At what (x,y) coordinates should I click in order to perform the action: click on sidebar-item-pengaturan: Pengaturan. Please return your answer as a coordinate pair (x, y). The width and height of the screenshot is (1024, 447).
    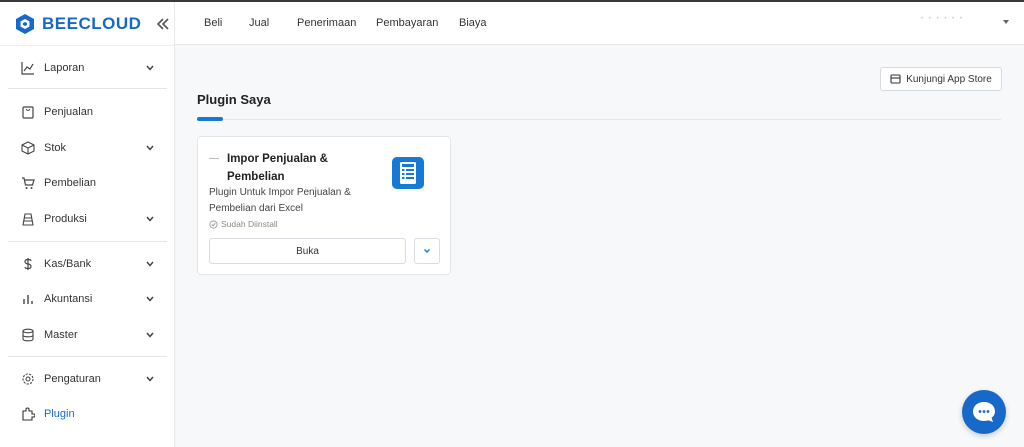
    Looking at the image, I should click on (87, 379).